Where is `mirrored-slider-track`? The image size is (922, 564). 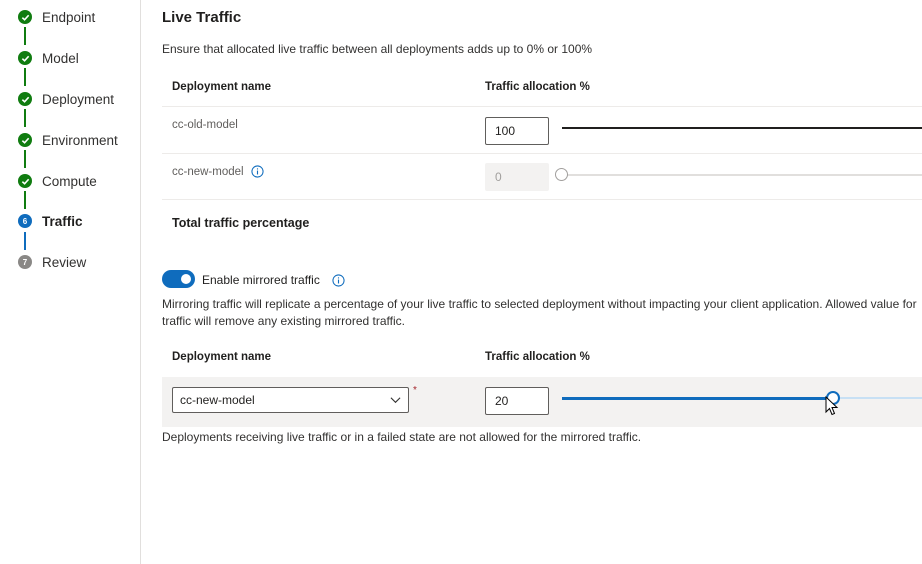
mirrored-slider-track is located at coordinates (876, 398).